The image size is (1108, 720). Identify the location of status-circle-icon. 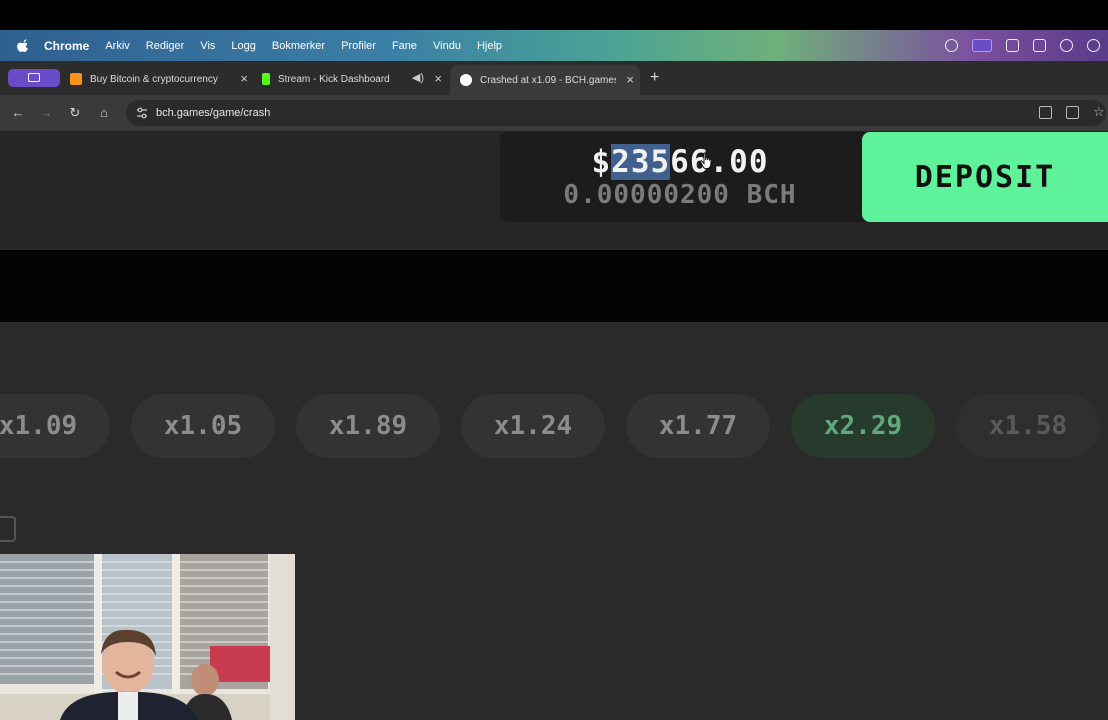
(1066, 45).